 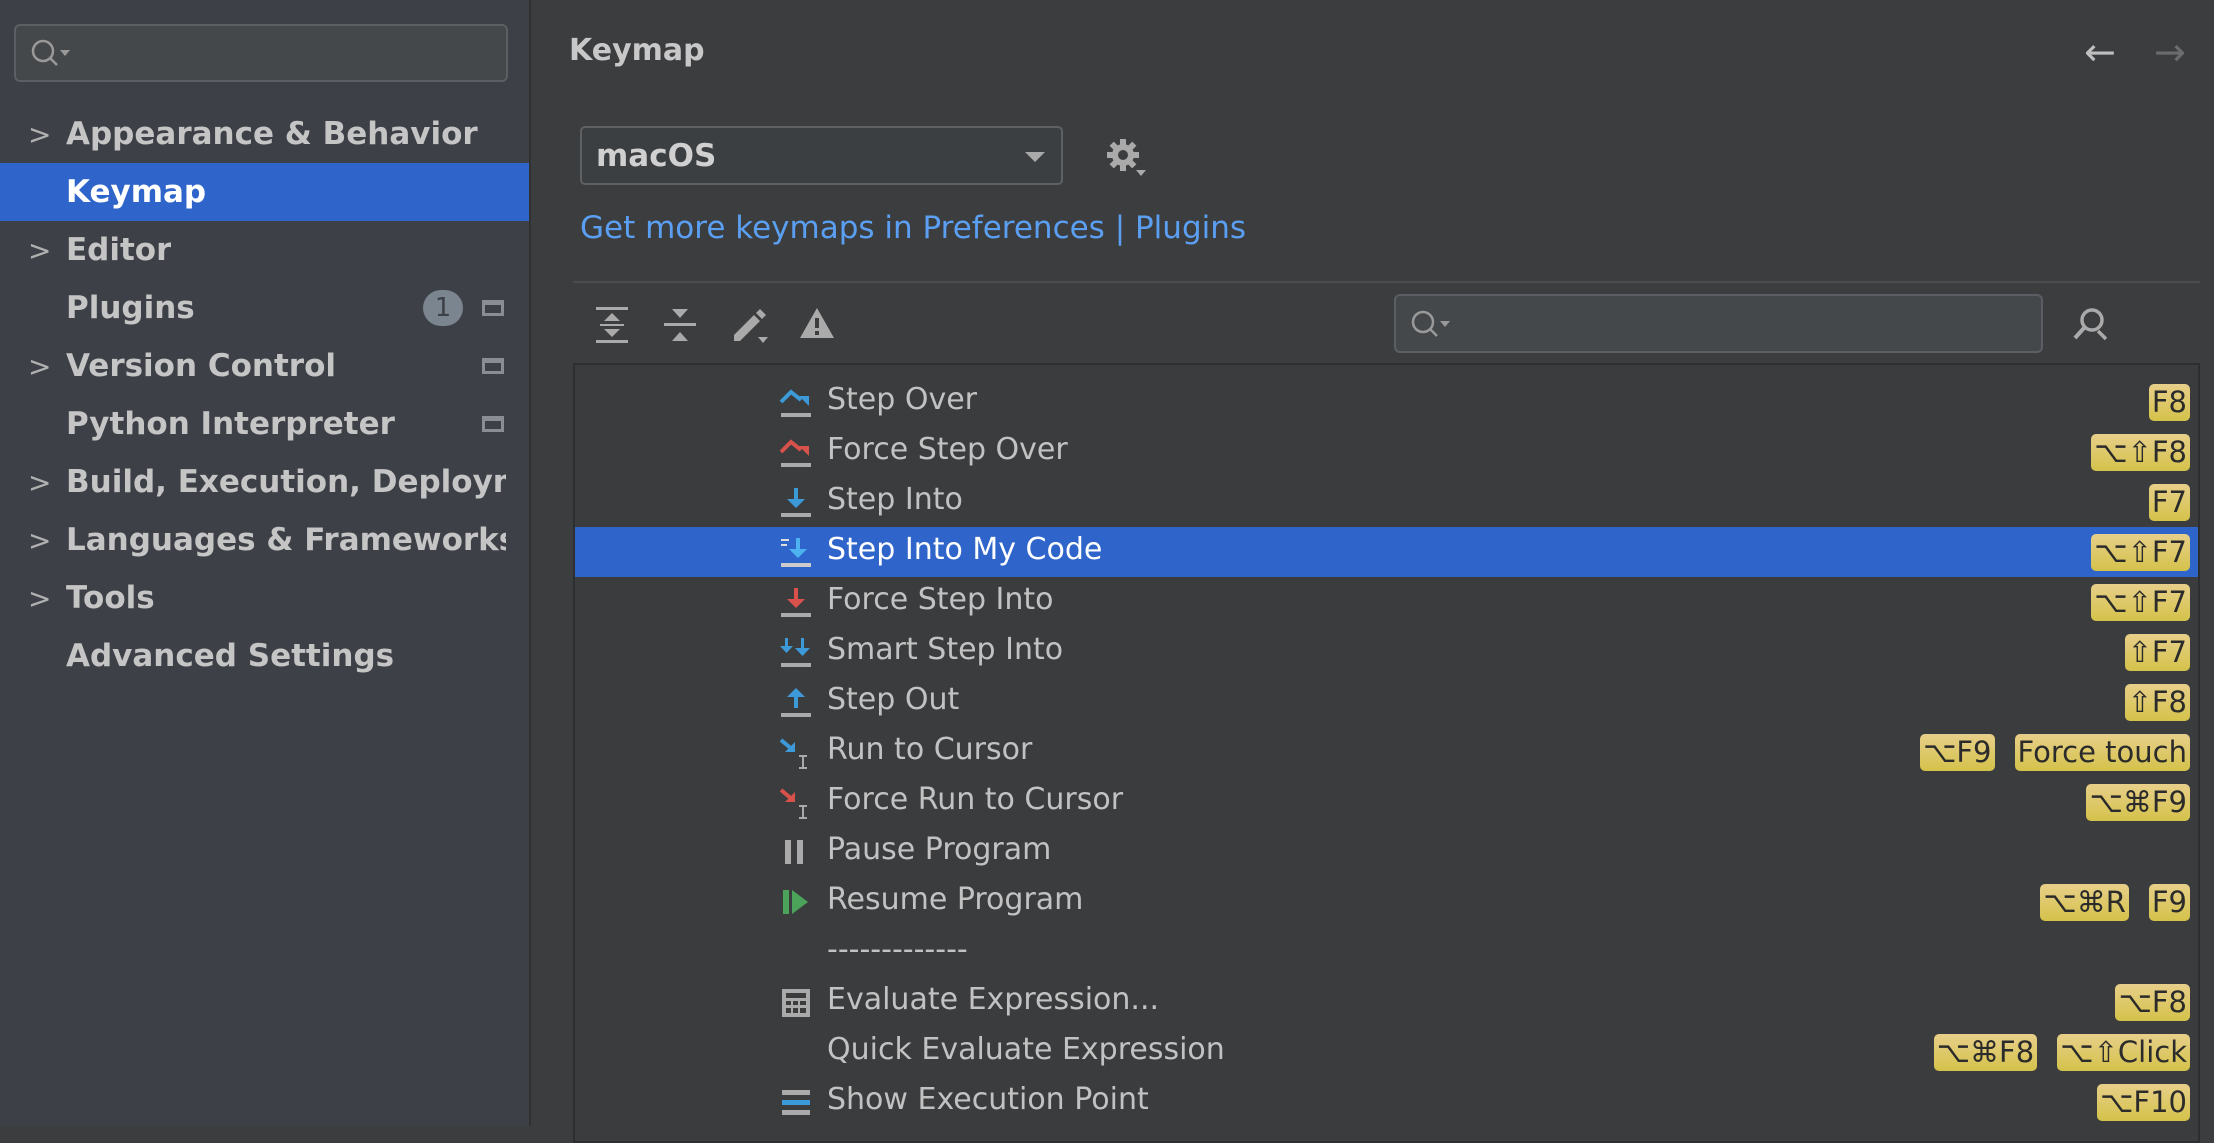 I want to click on sidebar-item-appearance-behavior: > Appearance & Behavior, so click(x=264, y=134).